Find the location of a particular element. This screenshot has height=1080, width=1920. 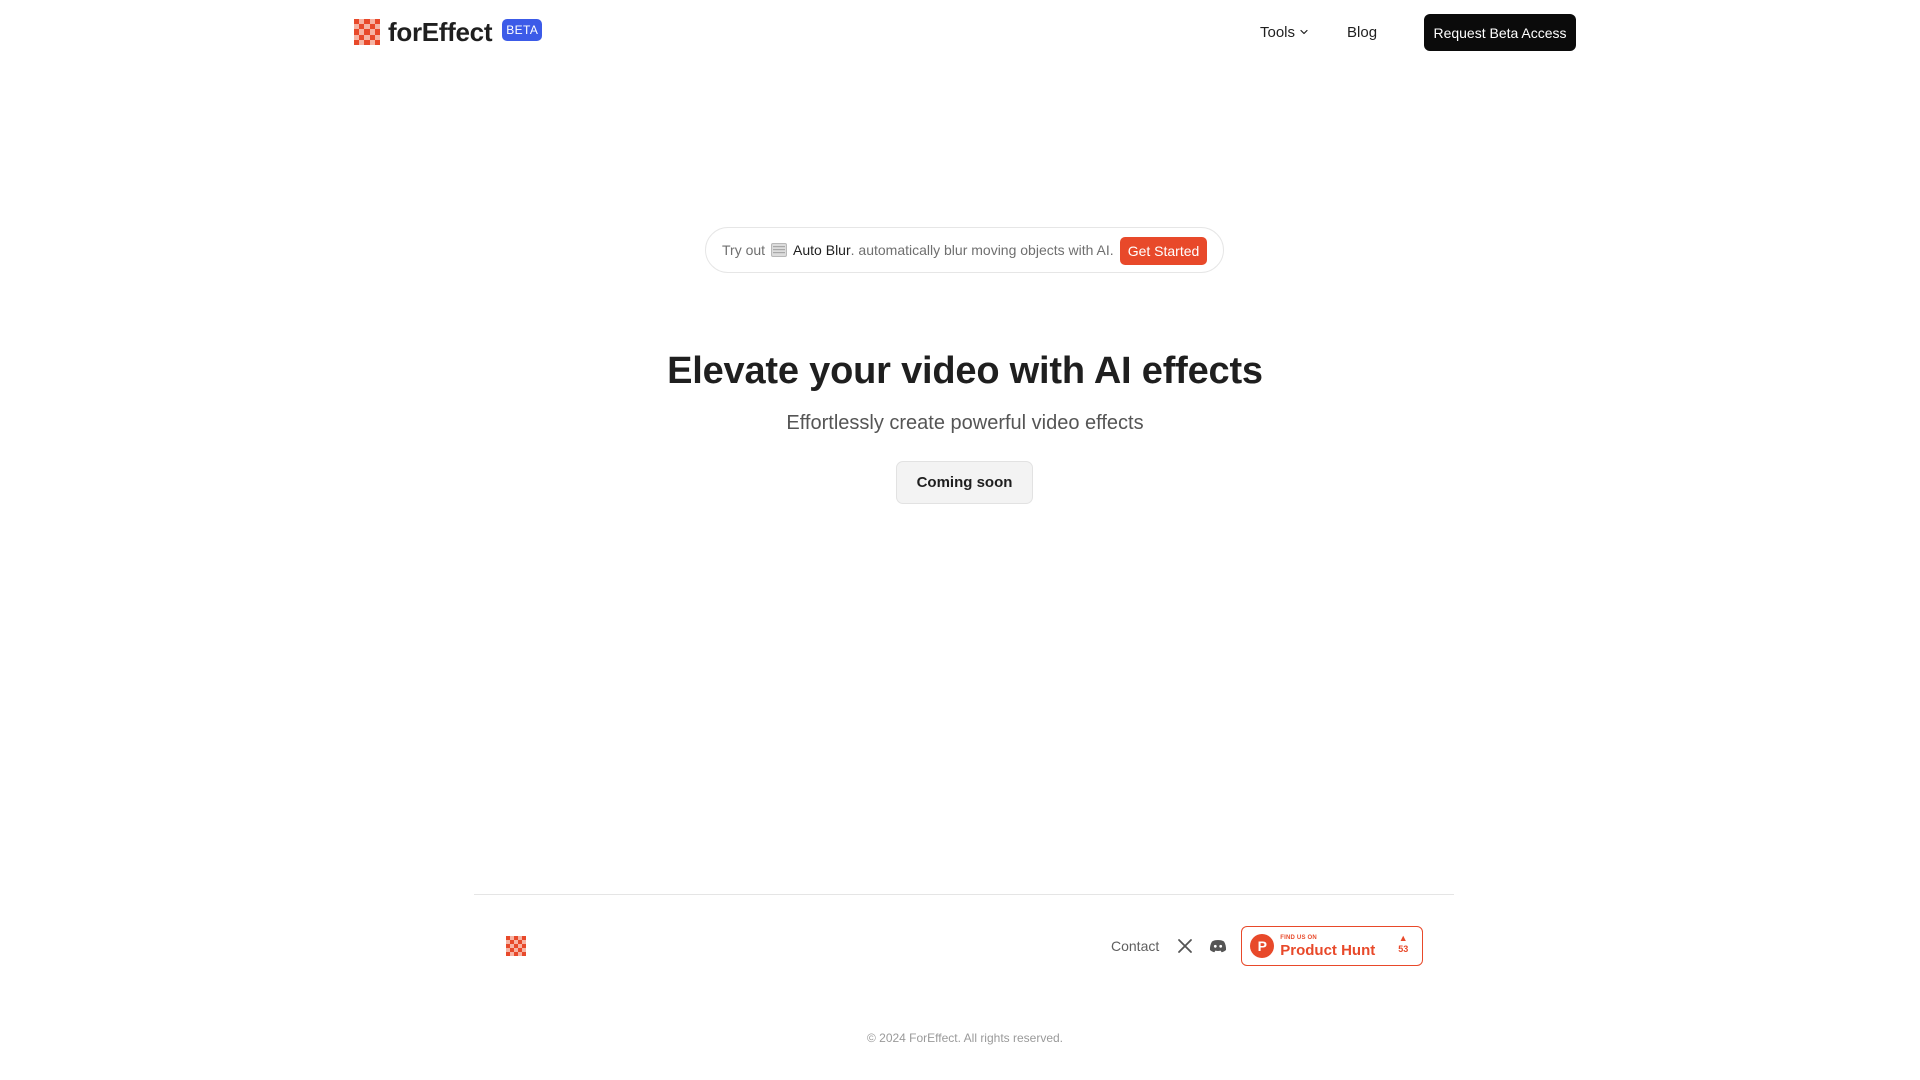

product-hunt-text: FIND US ON Product Hunt is located at coordinates (1327, 946).